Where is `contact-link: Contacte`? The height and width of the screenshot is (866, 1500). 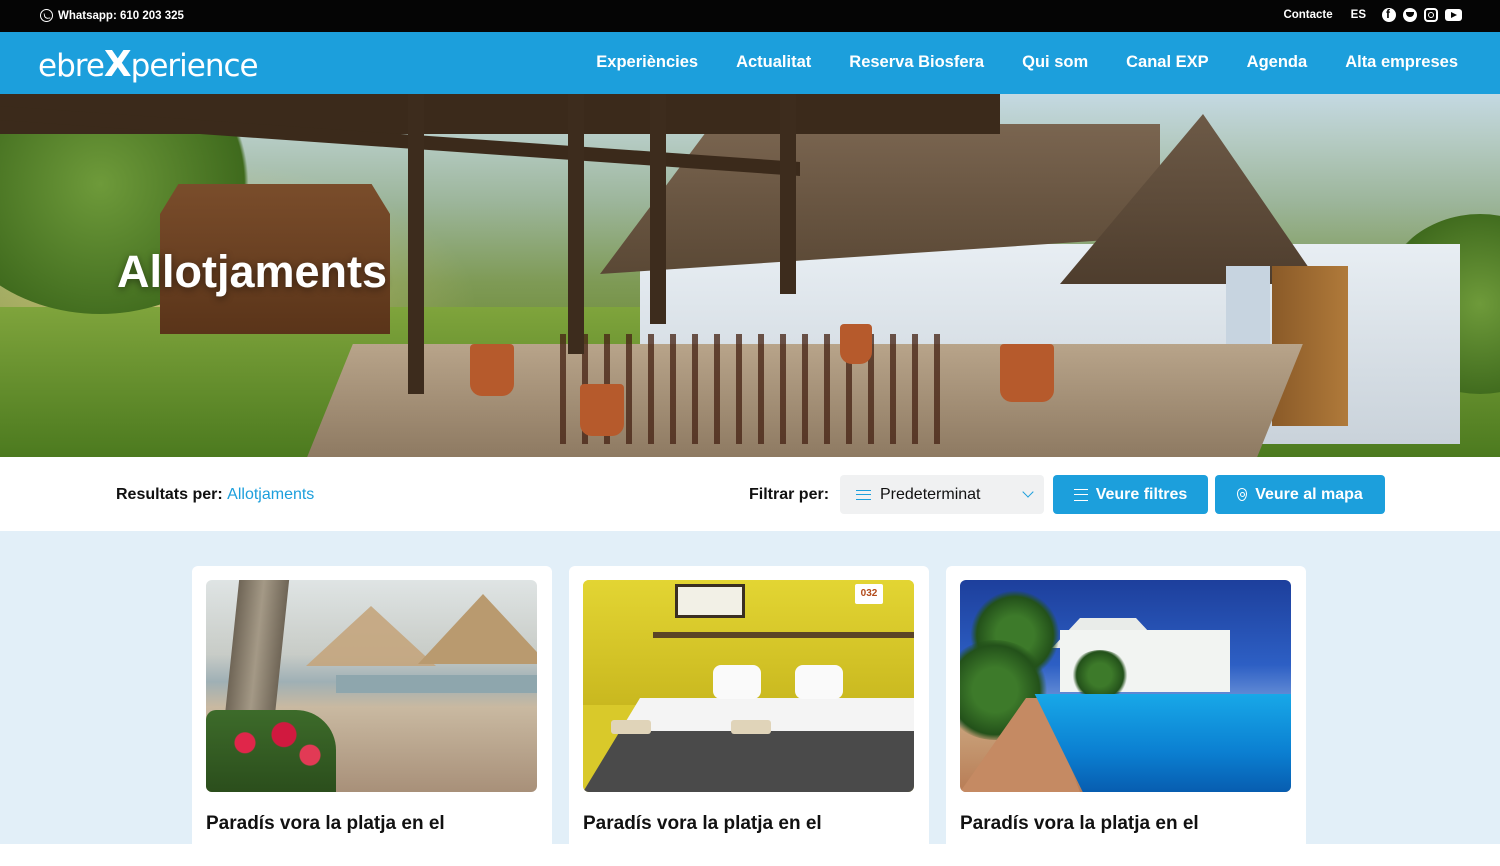
contact-link: Contacte is located at coordinates (1307, 15).